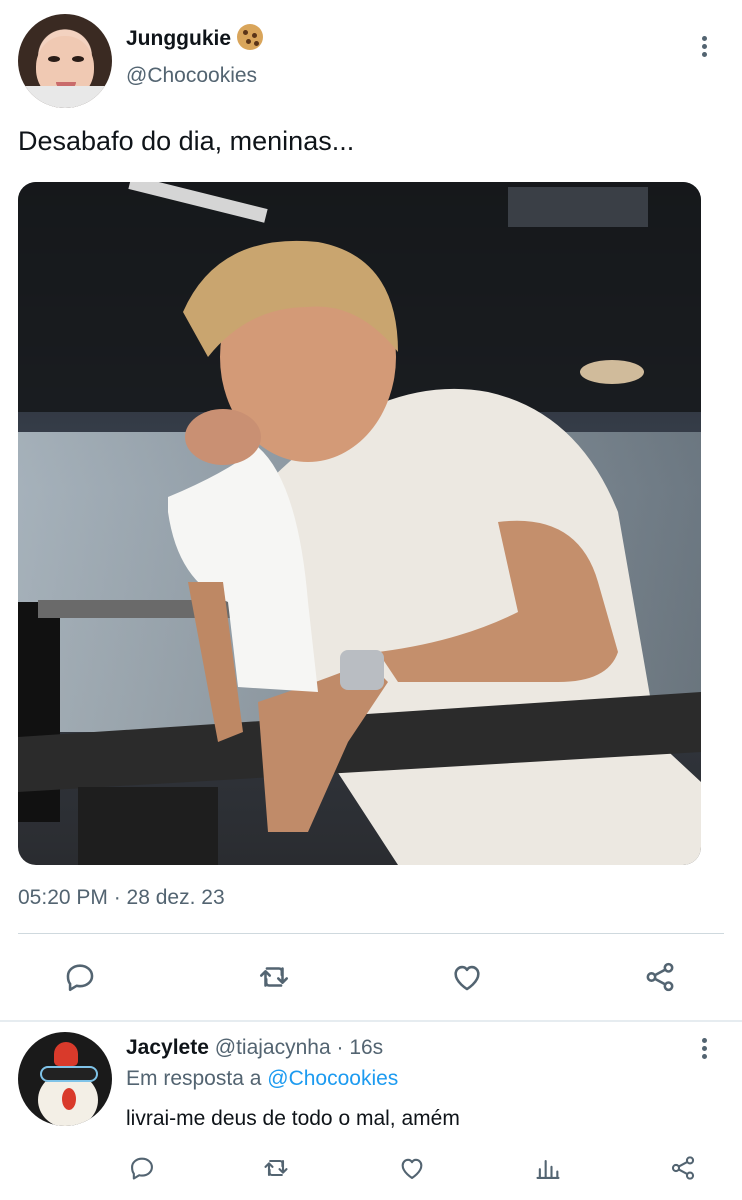 The image size is (742, 1200). What do you see at coordinates (195, 37) in the screenshot?
I see `author-display-name: Junggukie` at bounding box center [195, 37].